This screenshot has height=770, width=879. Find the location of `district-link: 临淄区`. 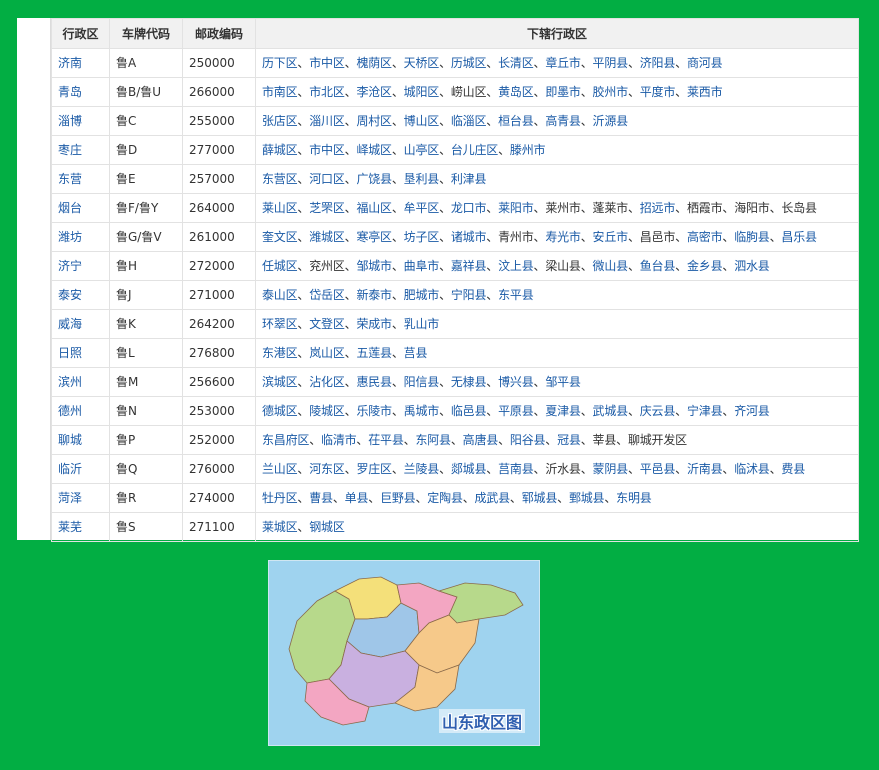

district-link: 临淄区 is located at coordinates (469, 121).